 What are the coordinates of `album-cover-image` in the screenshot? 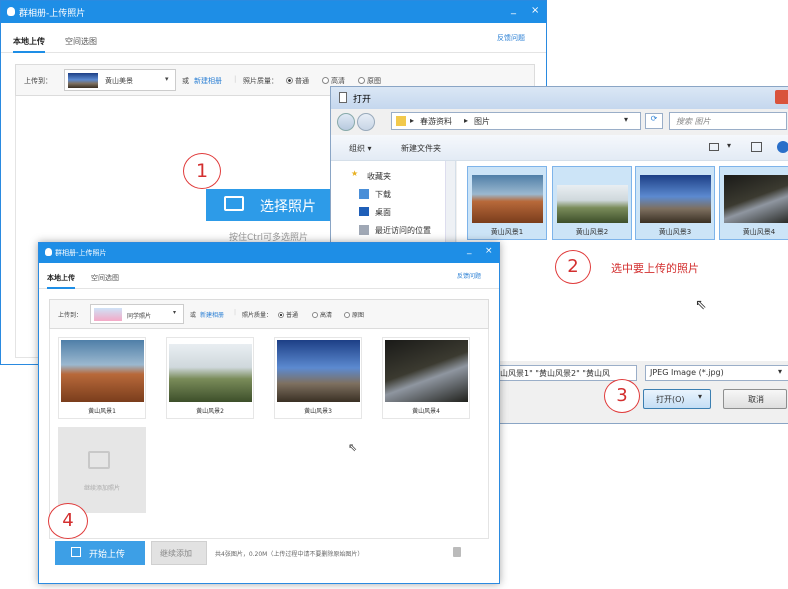 It's located at (83, 80).